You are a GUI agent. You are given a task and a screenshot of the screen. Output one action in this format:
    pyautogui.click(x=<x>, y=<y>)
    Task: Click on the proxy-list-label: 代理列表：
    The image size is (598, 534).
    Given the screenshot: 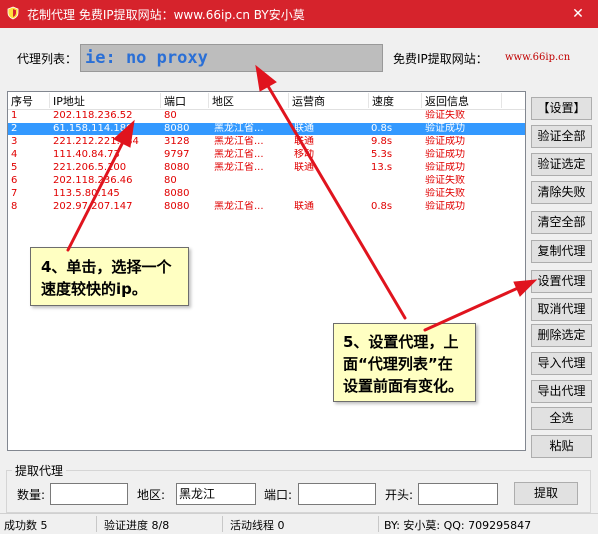 What is the action you would take?
    pyautogui.click(x=47, y=59)
    